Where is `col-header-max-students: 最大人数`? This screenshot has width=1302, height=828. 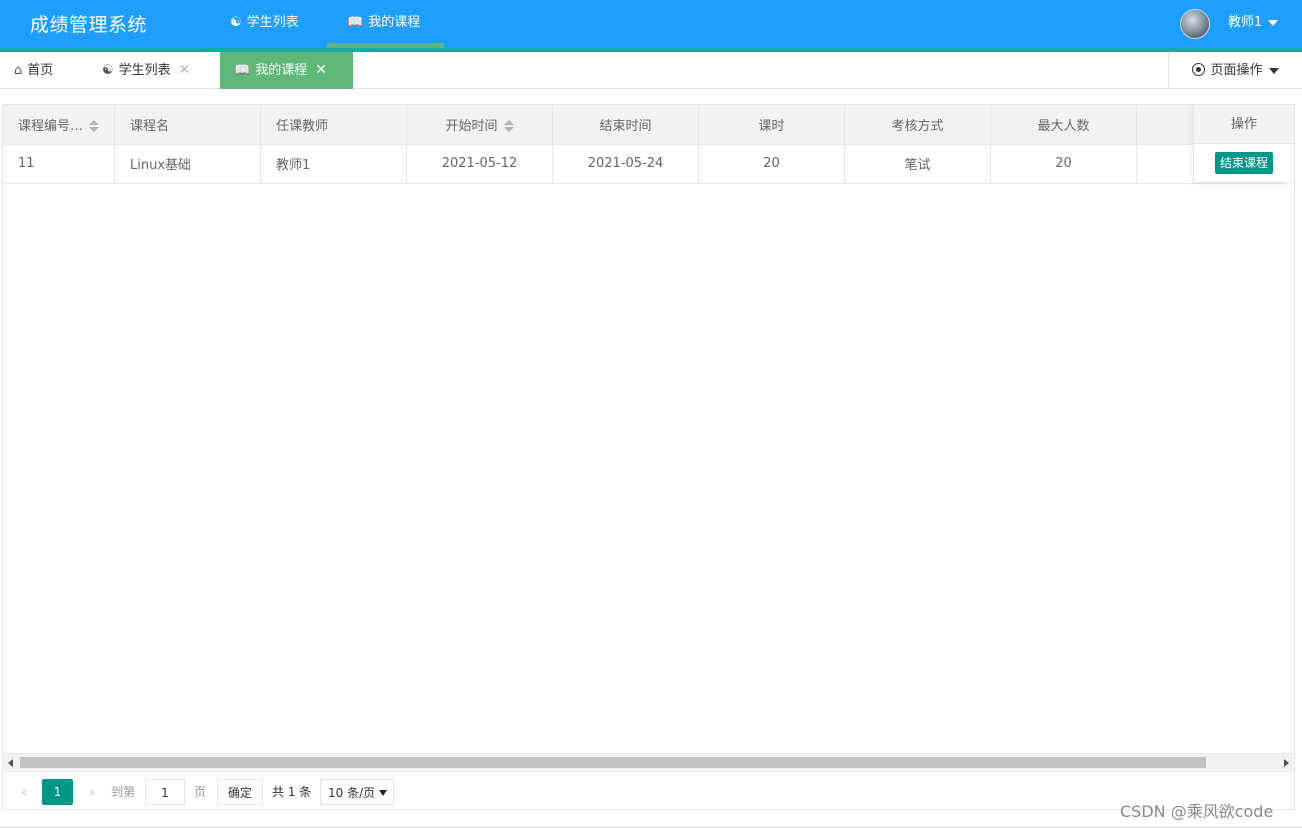
col-header-max-students: 最大人数 is located at coordinates (1064, 125).